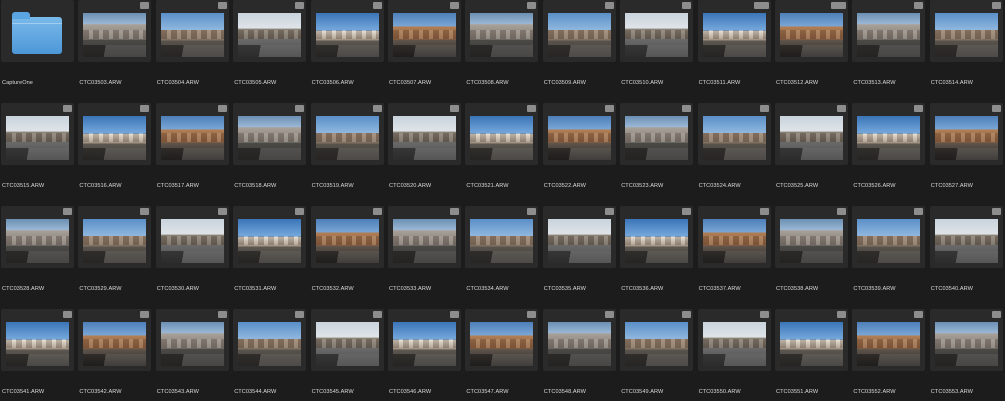 The height and width of the screenshot is (401, 1005). I want to click on thumbnail-item: CTC03543.ARW, so click(192, 355).